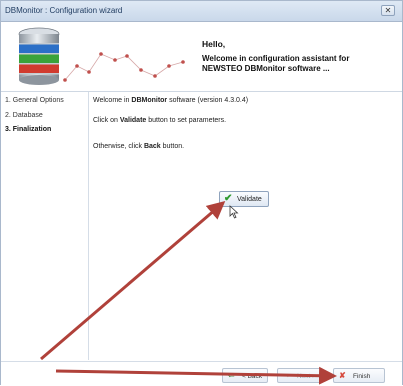 This screenshot has height=386, width=403. I want to click on window-title: DBMonitor : Configuration wizard, so click(64, 10).